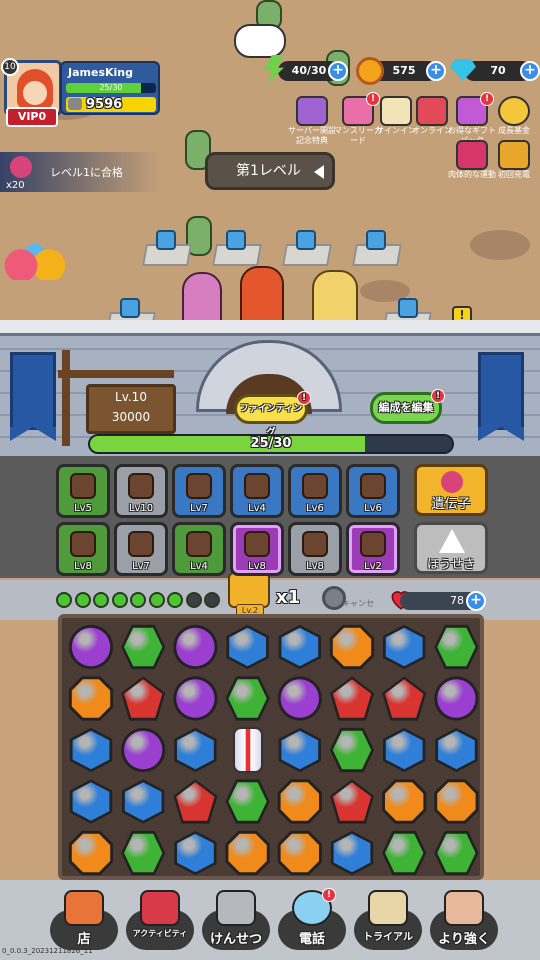  Describe the element at coordinates (358, 603) in the screenshot. I see `skip-label: キャンセ` at that location.